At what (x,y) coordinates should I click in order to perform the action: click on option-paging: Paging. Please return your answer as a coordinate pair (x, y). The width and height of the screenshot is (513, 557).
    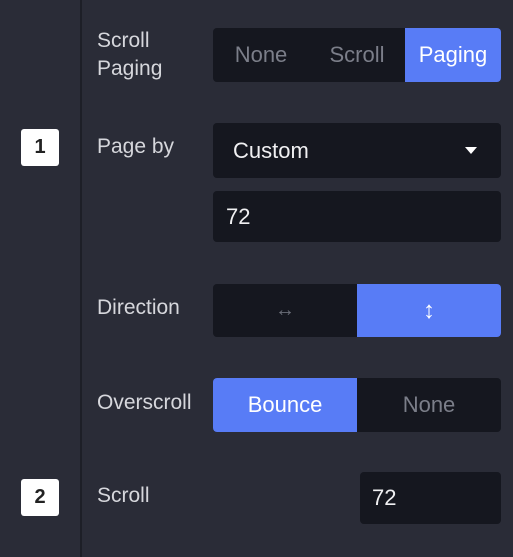
    Looking at the image, I should click on (453, 55).